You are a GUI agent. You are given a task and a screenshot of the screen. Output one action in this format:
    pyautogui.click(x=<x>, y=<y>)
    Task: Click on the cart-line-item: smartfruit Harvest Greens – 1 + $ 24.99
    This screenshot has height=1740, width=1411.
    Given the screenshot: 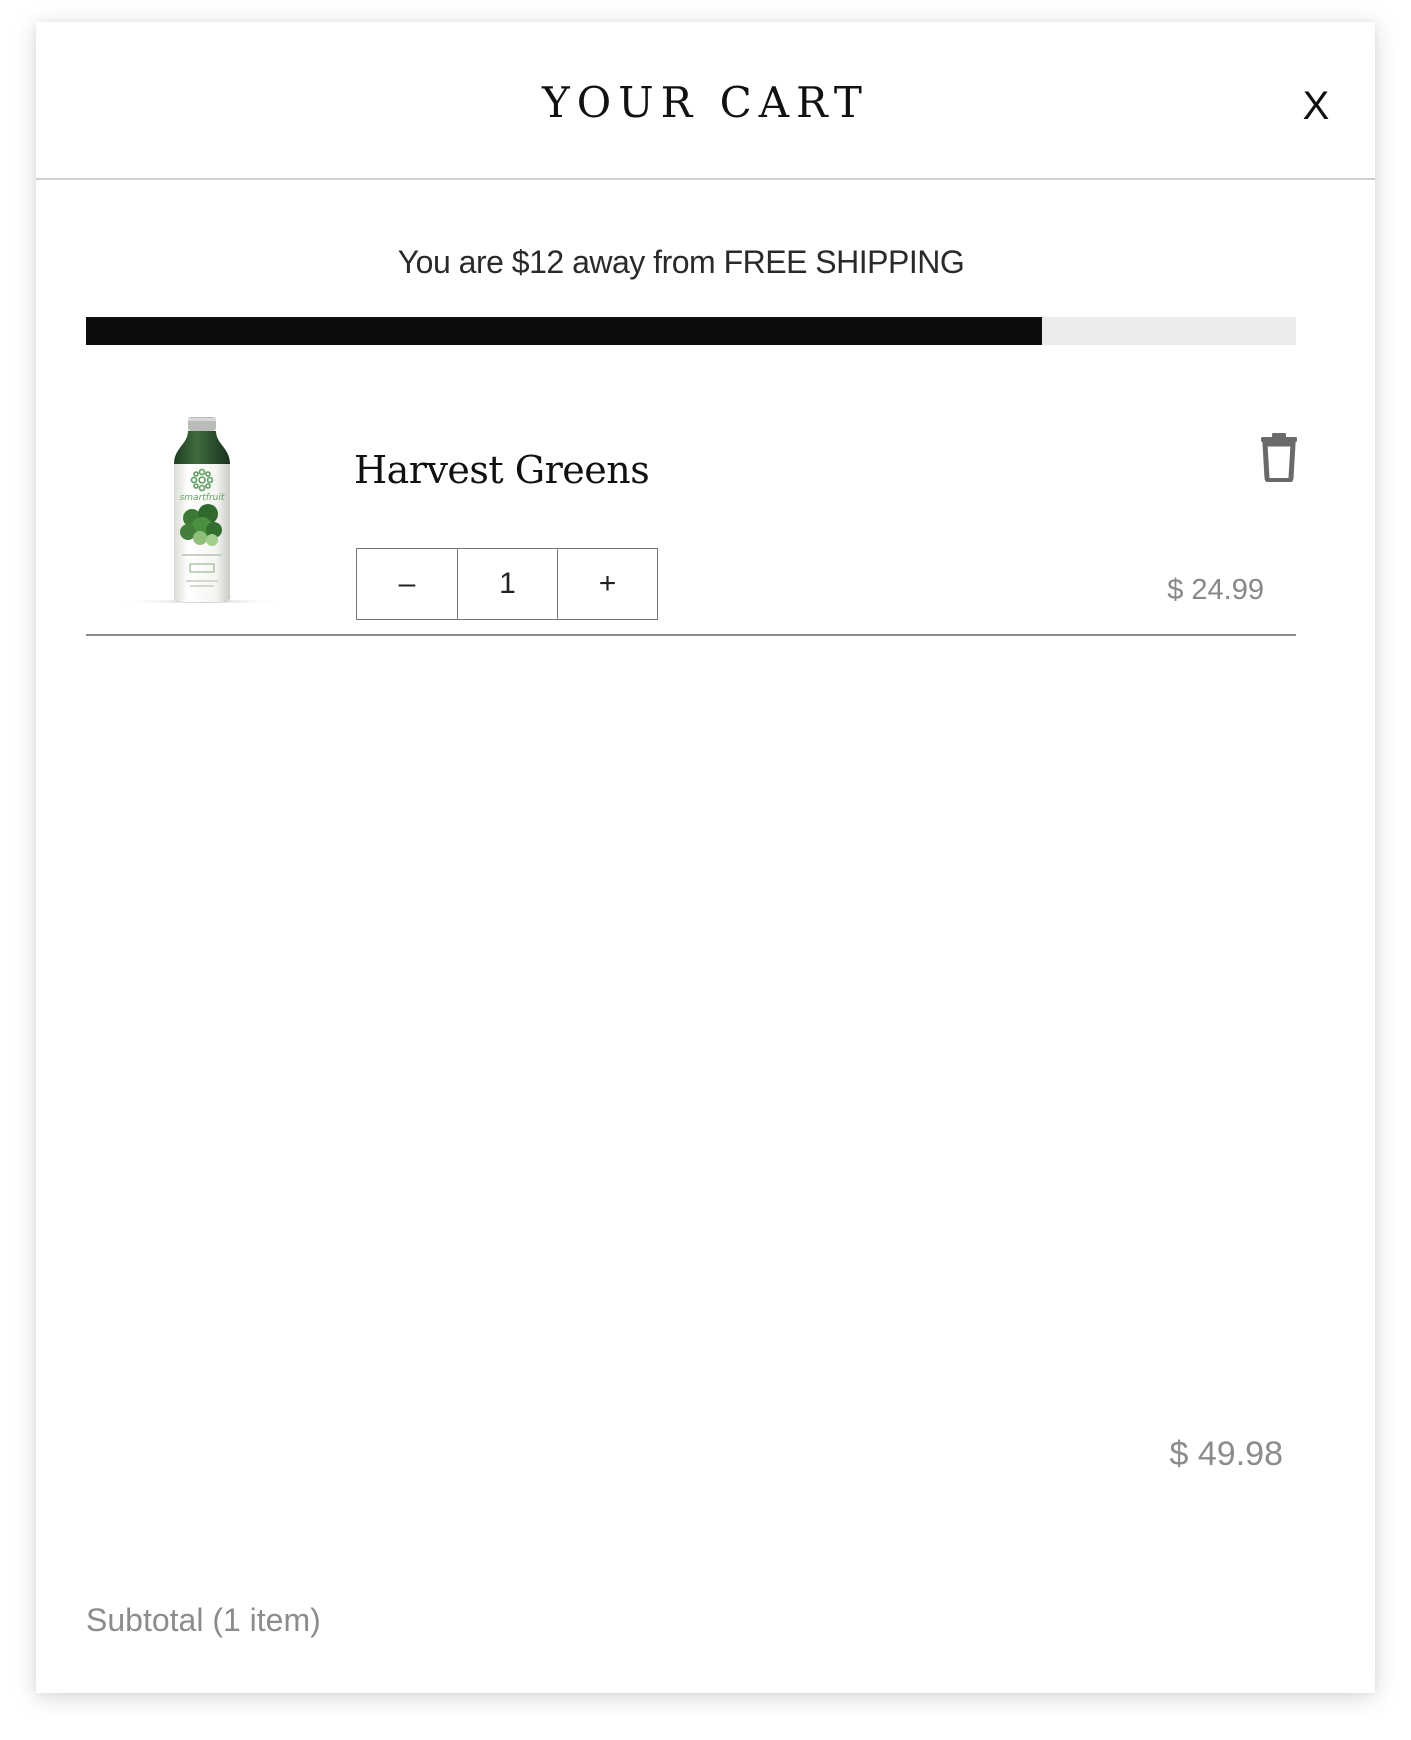 What is the action you would take?
    pyautogui.click(x=691, y=525)
    